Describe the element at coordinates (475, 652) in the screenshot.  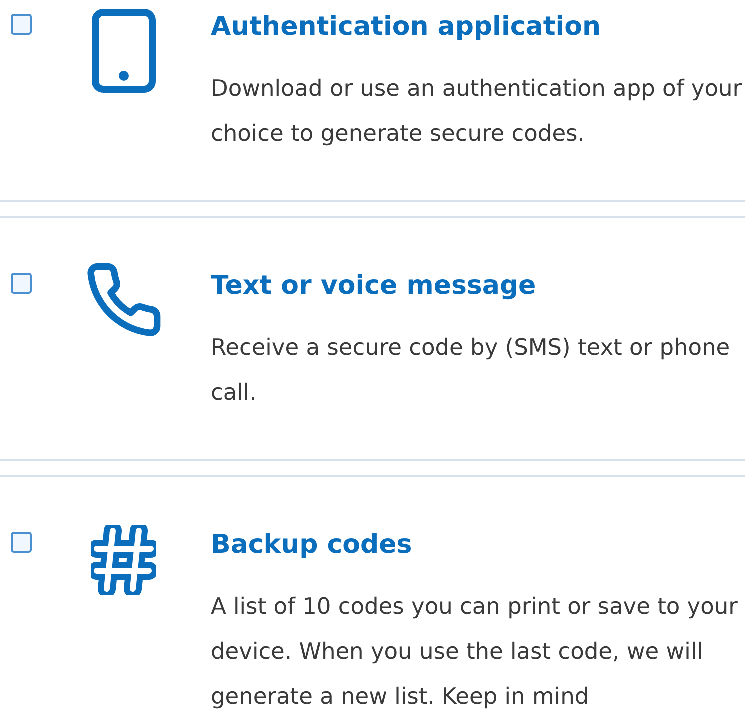
I see `option-description: A list of 10 codes you can print or save to your device. When you use the last code, we will generate a new list. Keep in mind` at that location.